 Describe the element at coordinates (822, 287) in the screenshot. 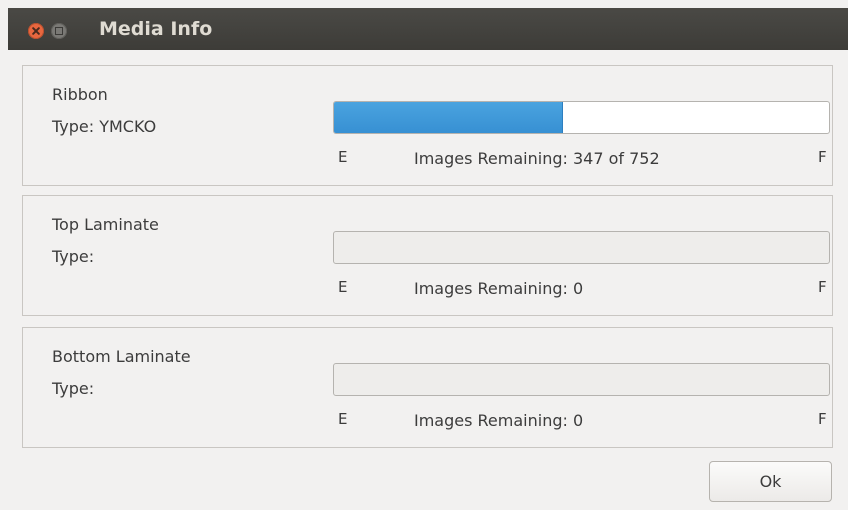

I see `top-laminate-full-label: F` at that location.